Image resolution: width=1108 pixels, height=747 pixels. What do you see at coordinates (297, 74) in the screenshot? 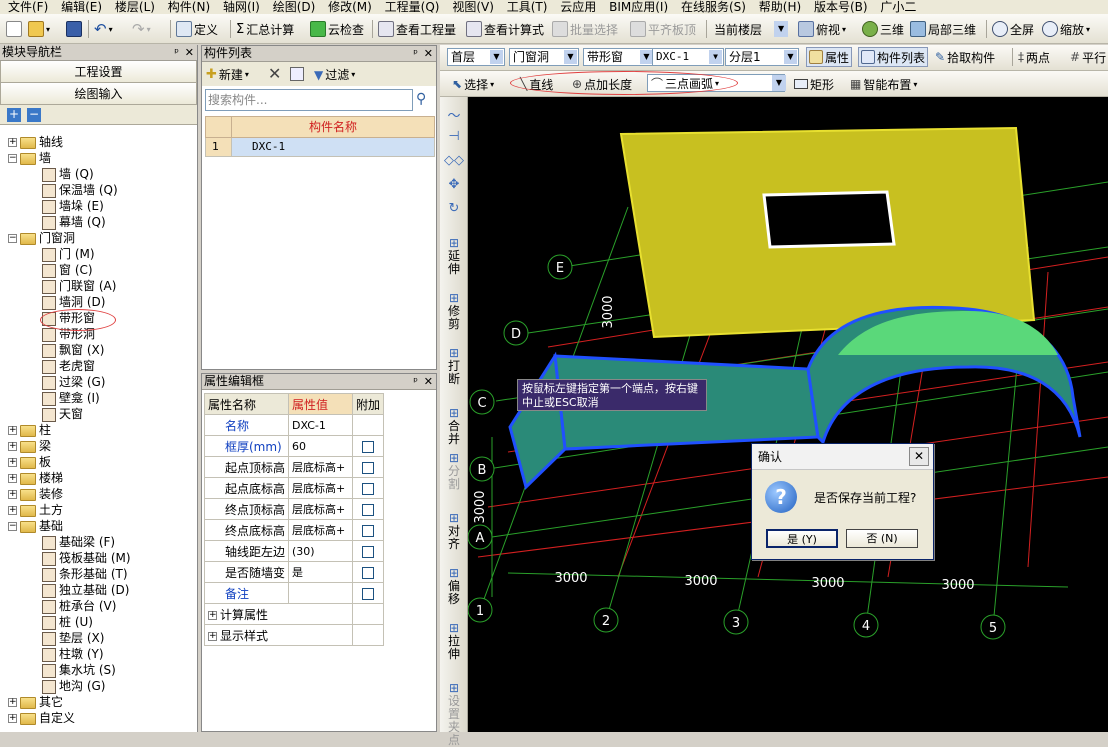
I see `copy-icon` at bounding box center [297, 74].